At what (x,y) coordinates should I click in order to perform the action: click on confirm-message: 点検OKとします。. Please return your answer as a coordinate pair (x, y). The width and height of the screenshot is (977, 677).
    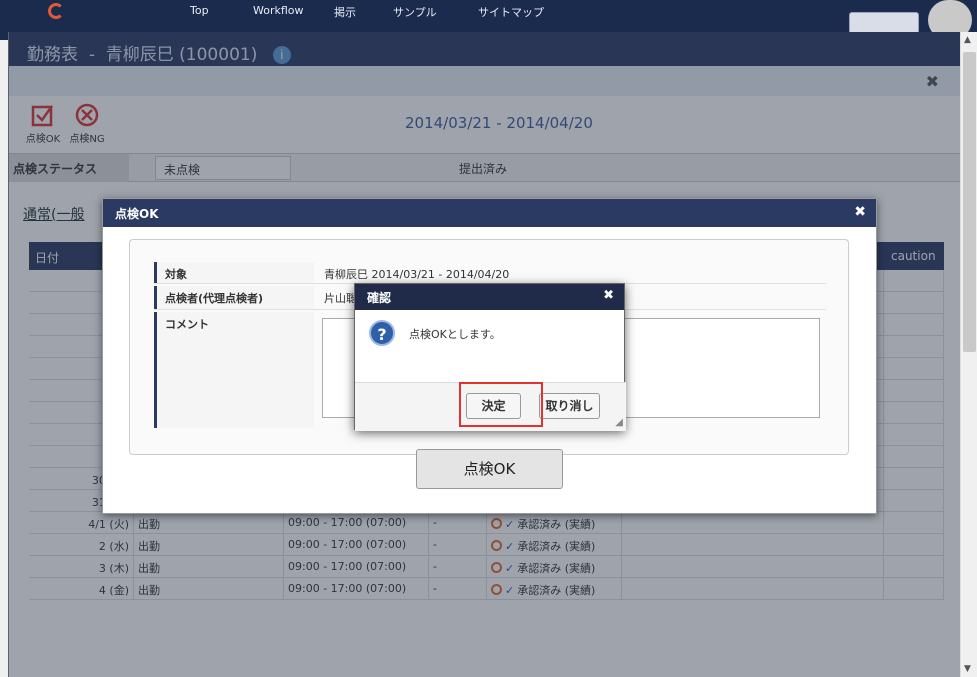
    Looking at the image, I should click on (455, 334).